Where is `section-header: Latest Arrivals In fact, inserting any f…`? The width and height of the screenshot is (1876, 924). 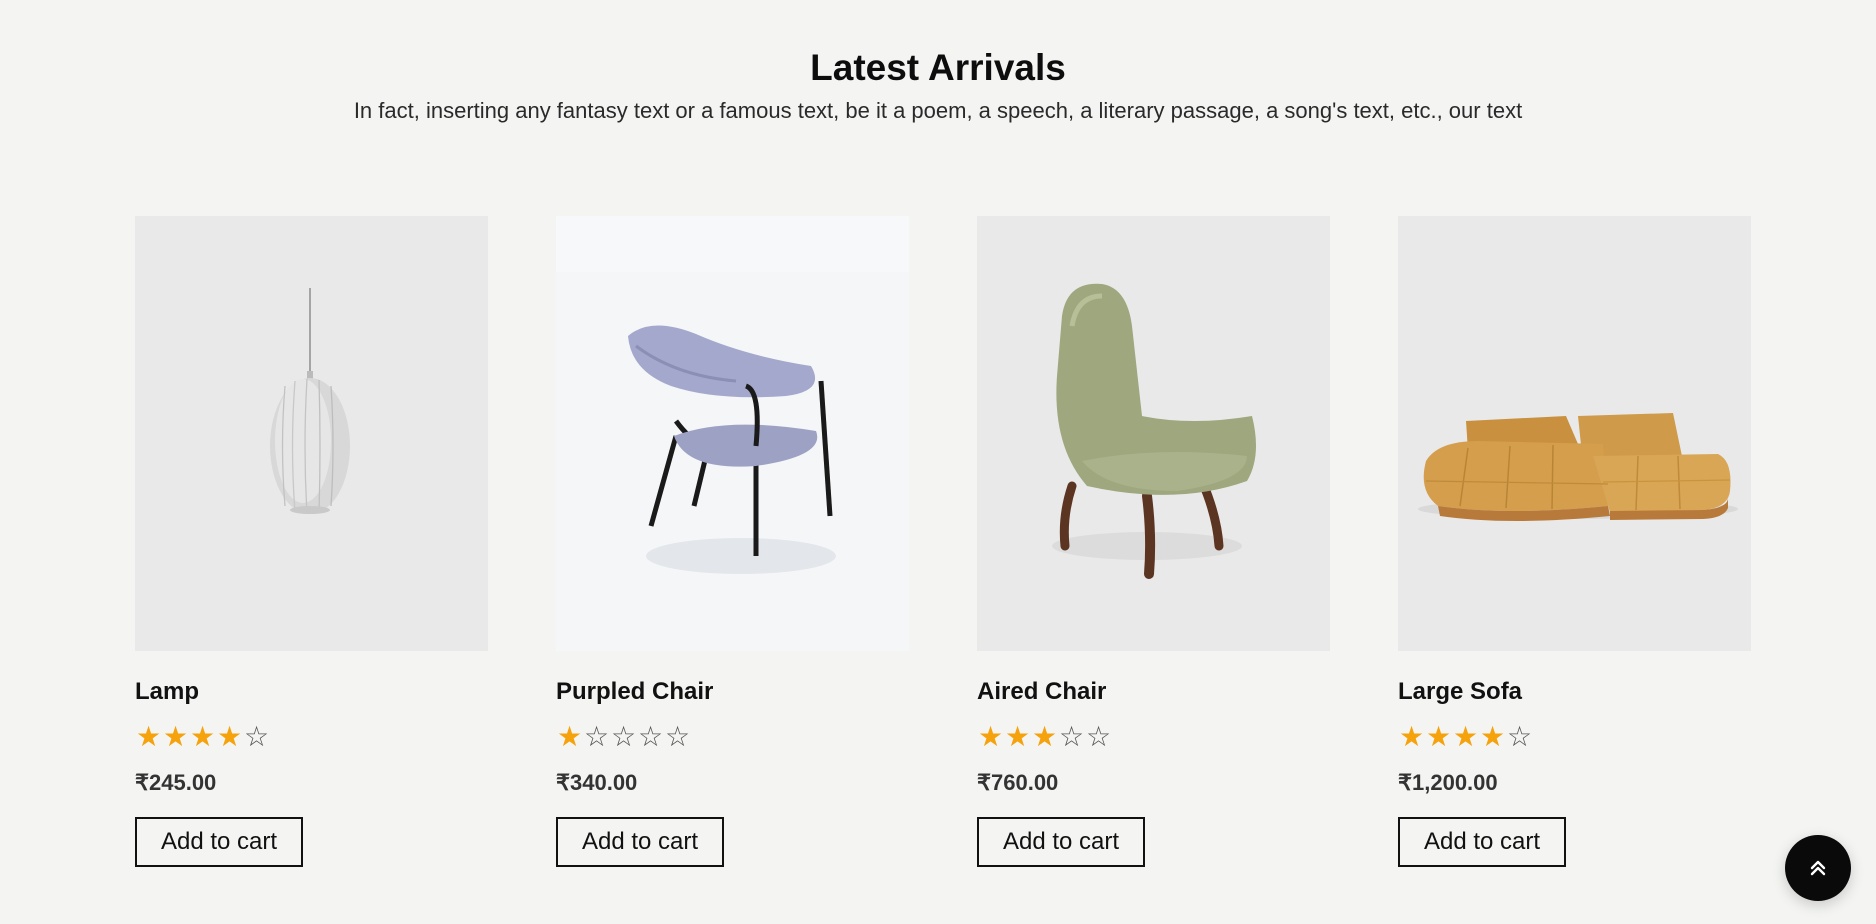 section-header: Latest Arrivals In fact, inserting any f… is located at coordinates (938, 86).